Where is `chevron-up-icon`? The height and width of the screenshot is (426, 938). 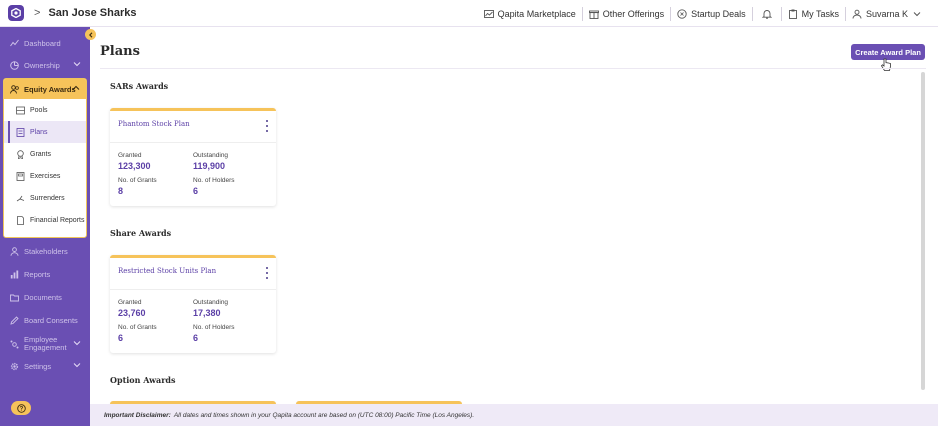
chevron-up-icon is located at coordinates (76, 89).